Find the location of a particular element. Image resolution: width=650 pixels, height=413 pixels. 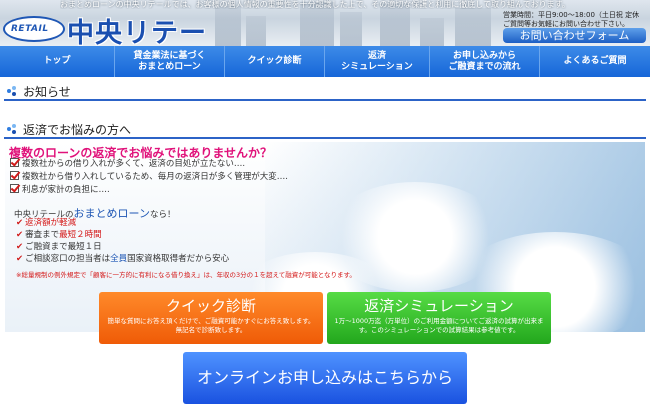

simulation-title: 返済シミュレーション is located at coordinates (439, 306).